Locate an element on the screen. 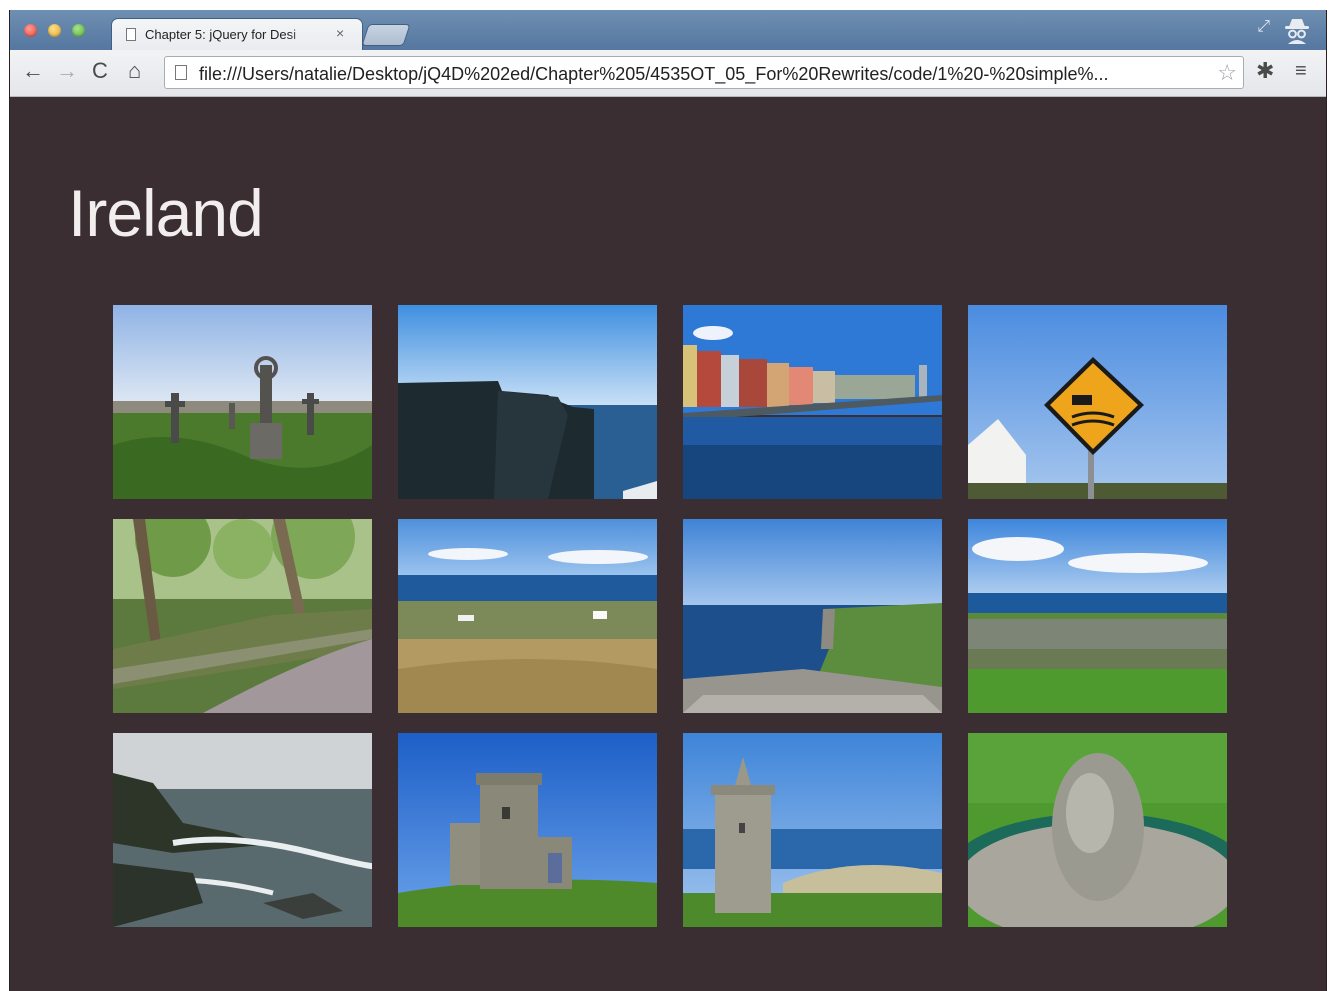 Image resolution: width=1332 pixels, height=991 pixels. reload-button: C is located at coordinates (100, 71).